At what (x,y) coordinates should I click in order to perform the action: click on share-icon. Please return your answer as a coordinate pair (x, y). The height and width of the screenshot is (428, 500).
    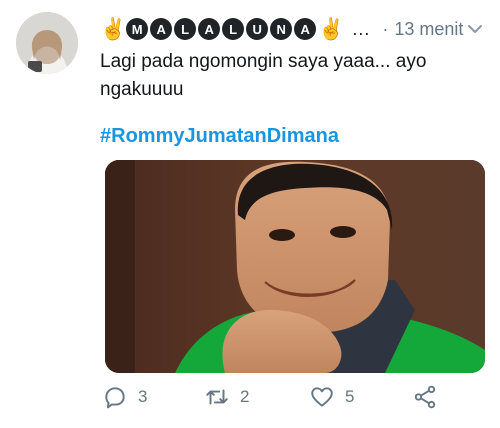
    Looking at the image, I should click on (425, 397).